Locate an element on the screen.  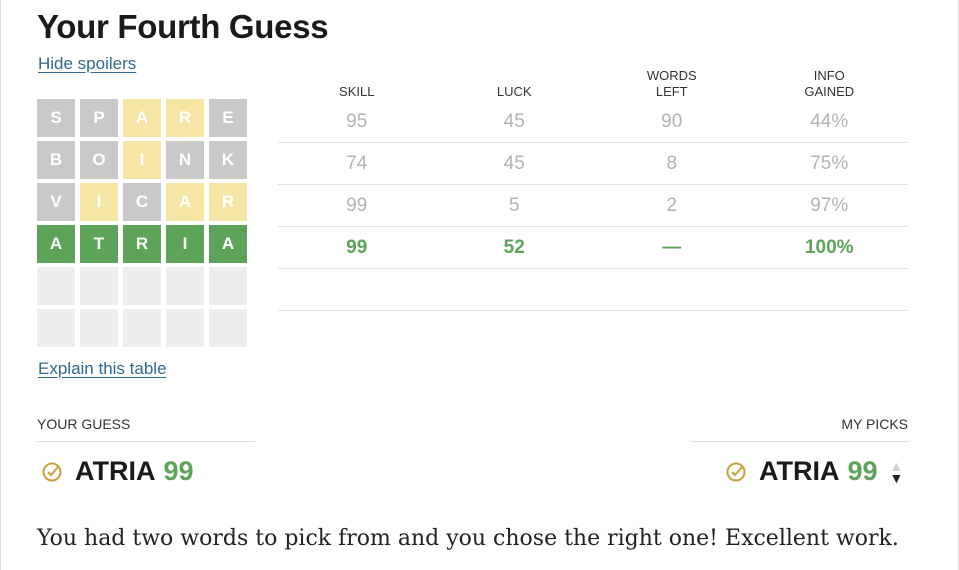
table-cell: 5 is located at coordinates (514, 205).